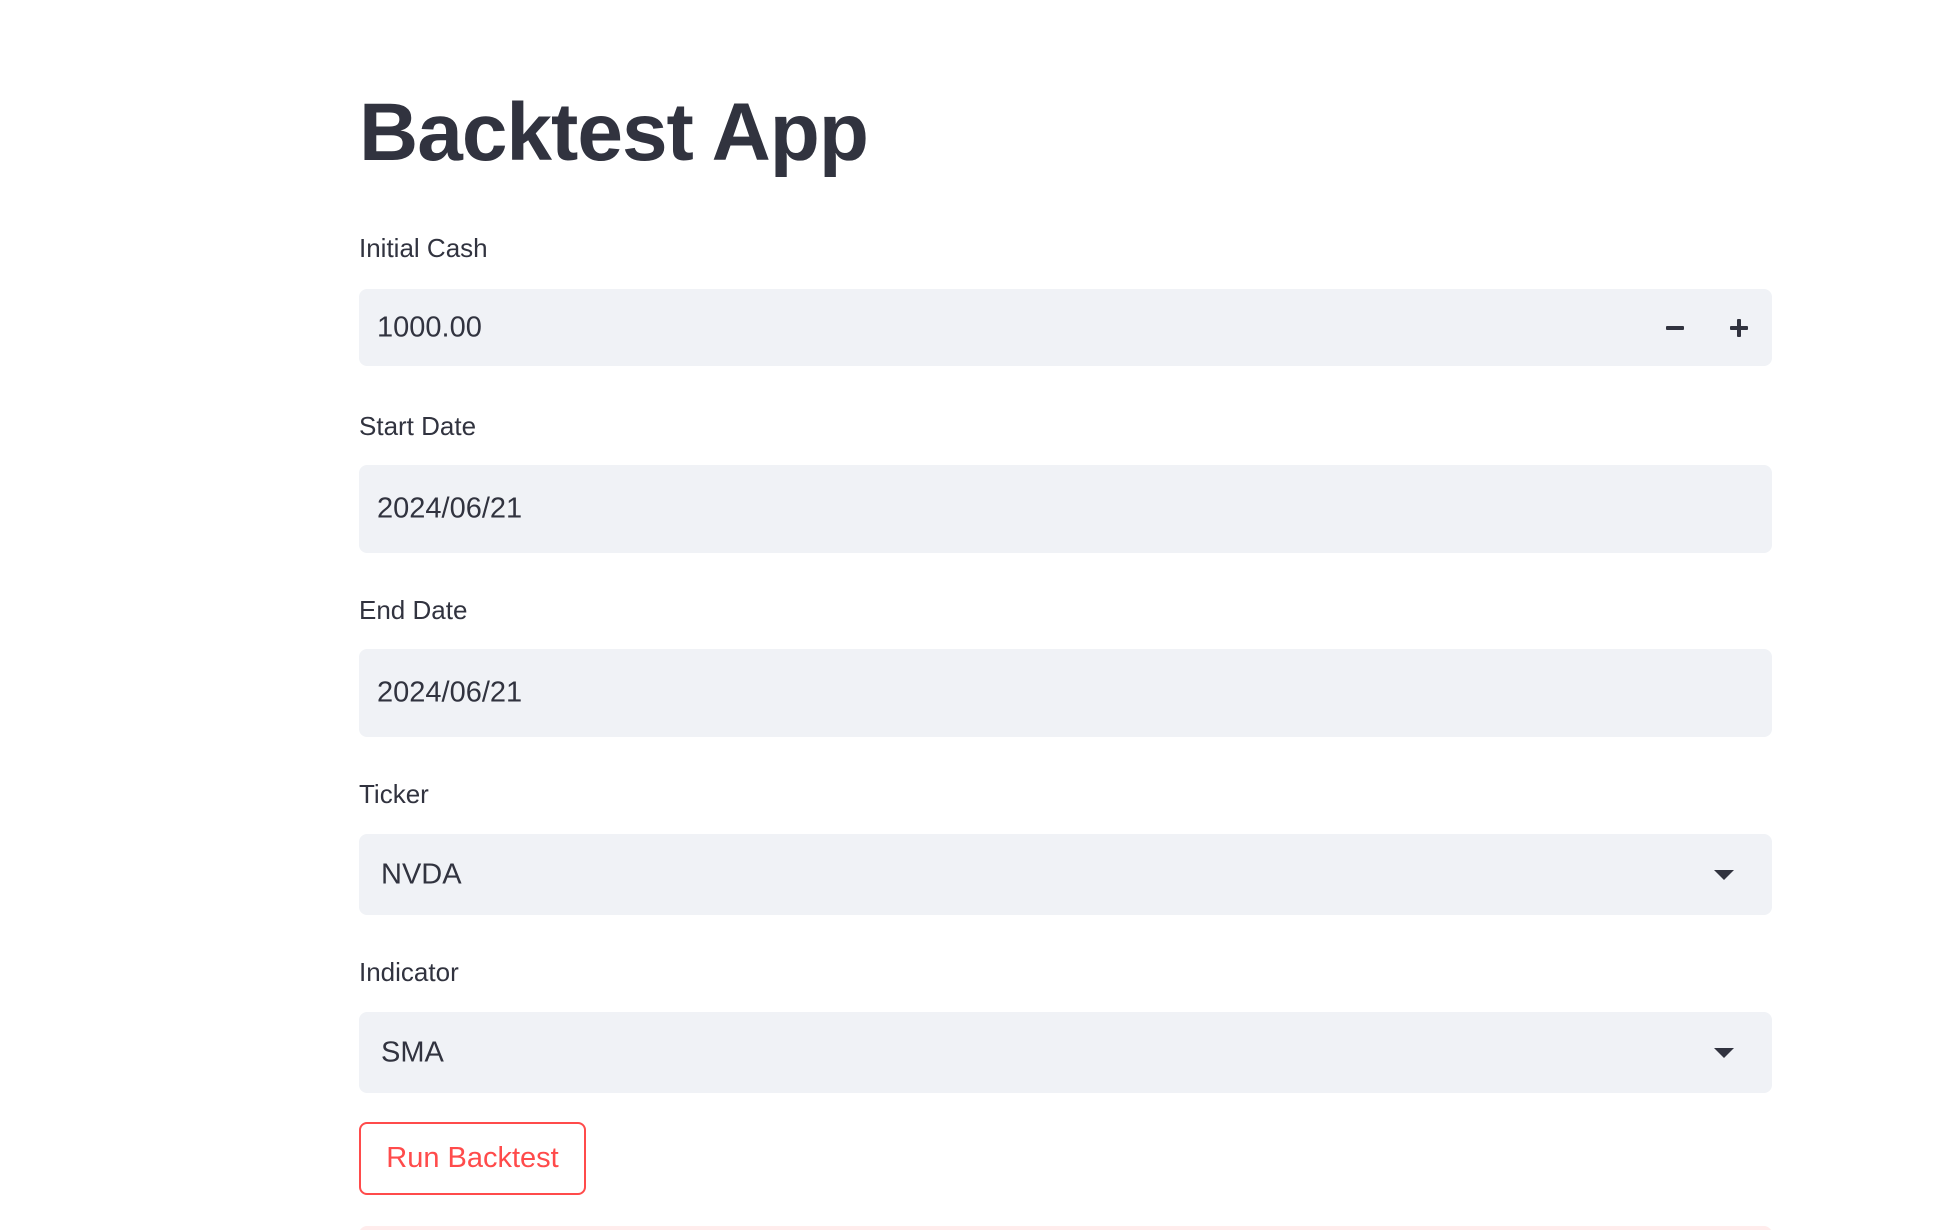 The height and width of the screenshot is (1230, 1938). What do you see at coordinates (1065, 874) in the screenshot?
I see `ticker-select: NVDA` at bounding box center [1065, 874].